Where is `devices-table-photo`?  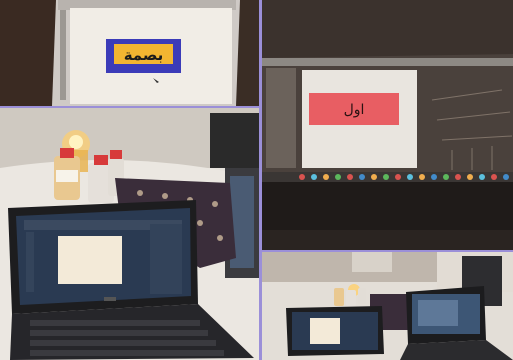
devices-table-photo is located at coordinates (387, 306).